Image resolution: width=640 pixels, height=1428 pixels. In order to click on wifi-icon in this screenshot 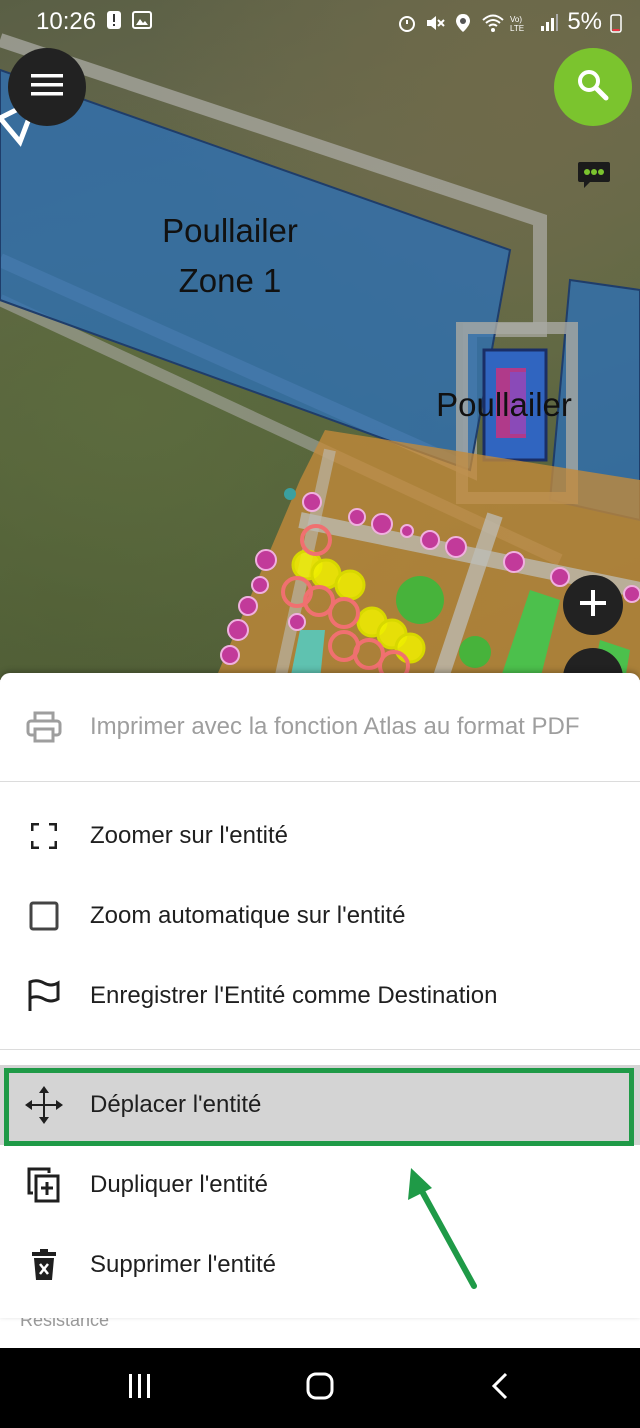, I will do `click(492, 22)`.